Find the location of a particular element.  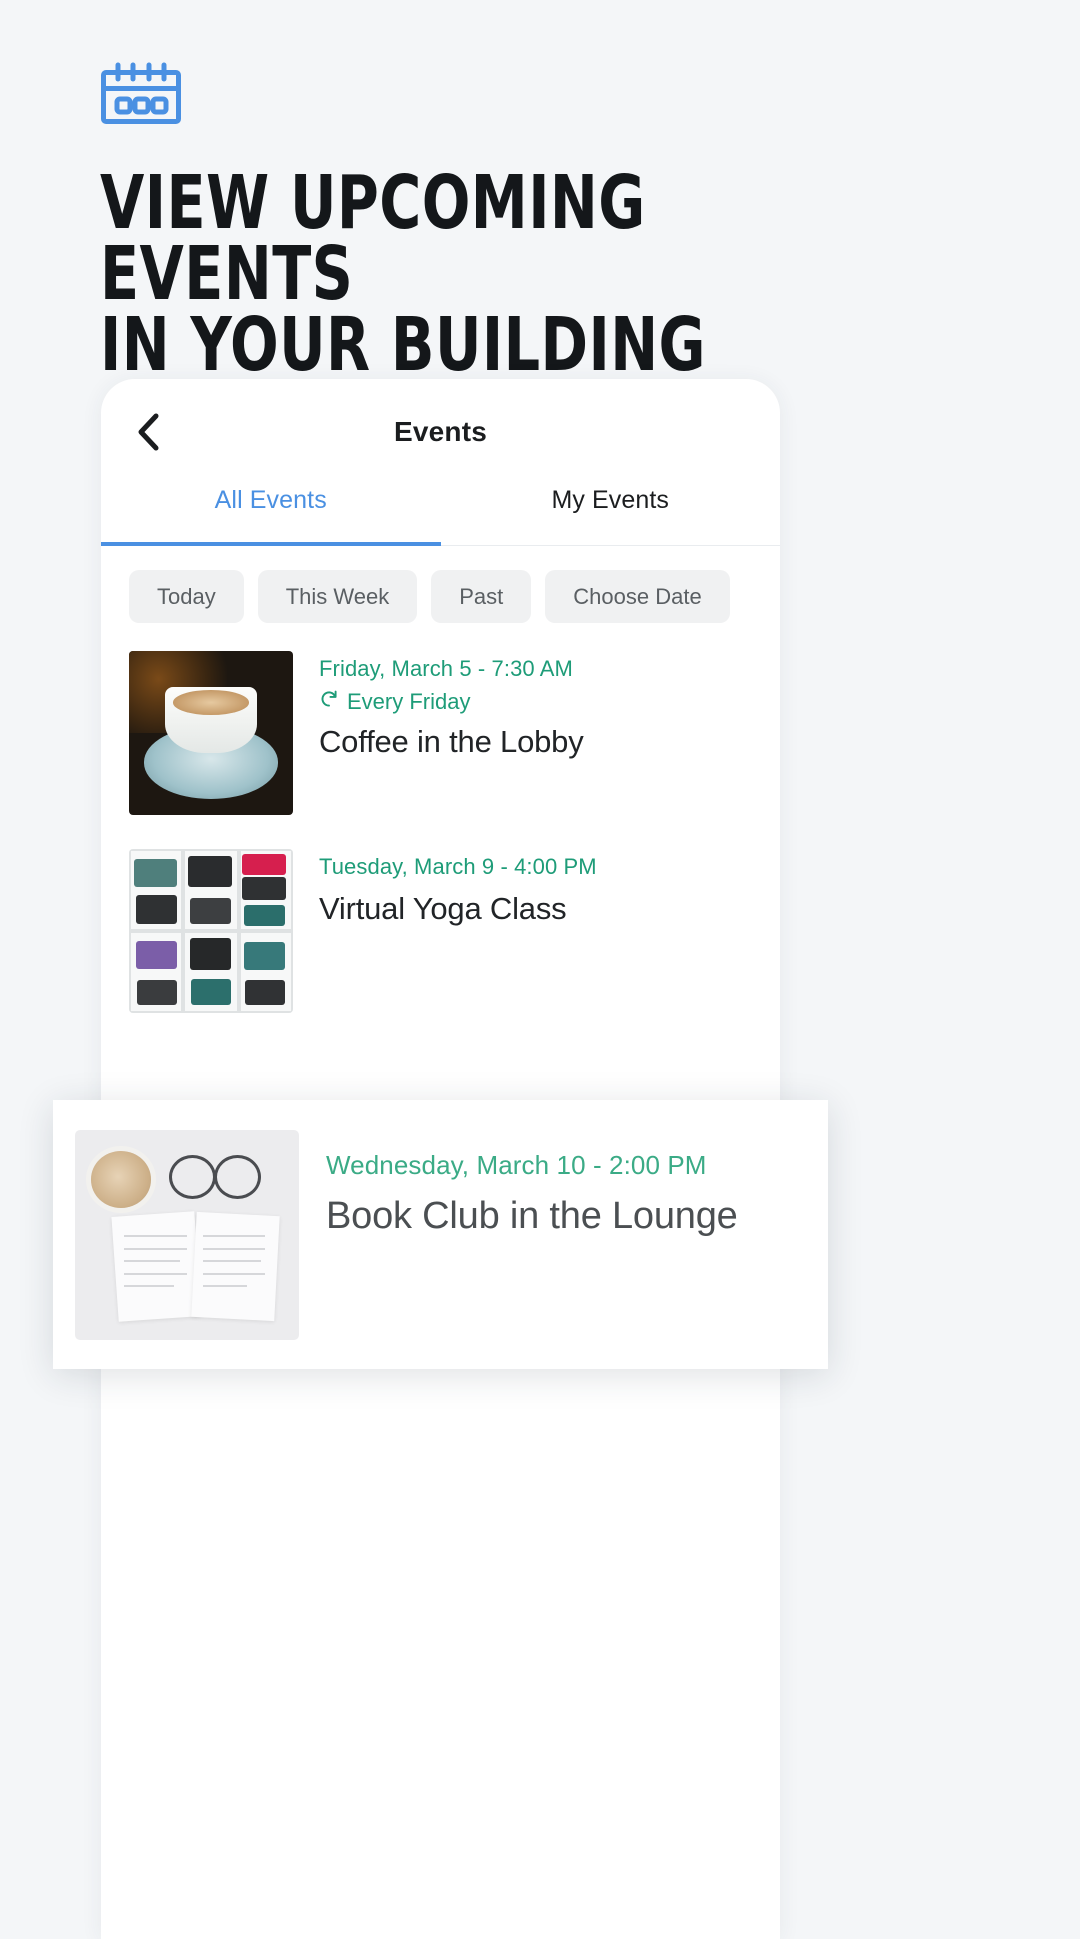

filter-chip-row: Today This Week Past Choose Date is located at coordinates (440, 584).